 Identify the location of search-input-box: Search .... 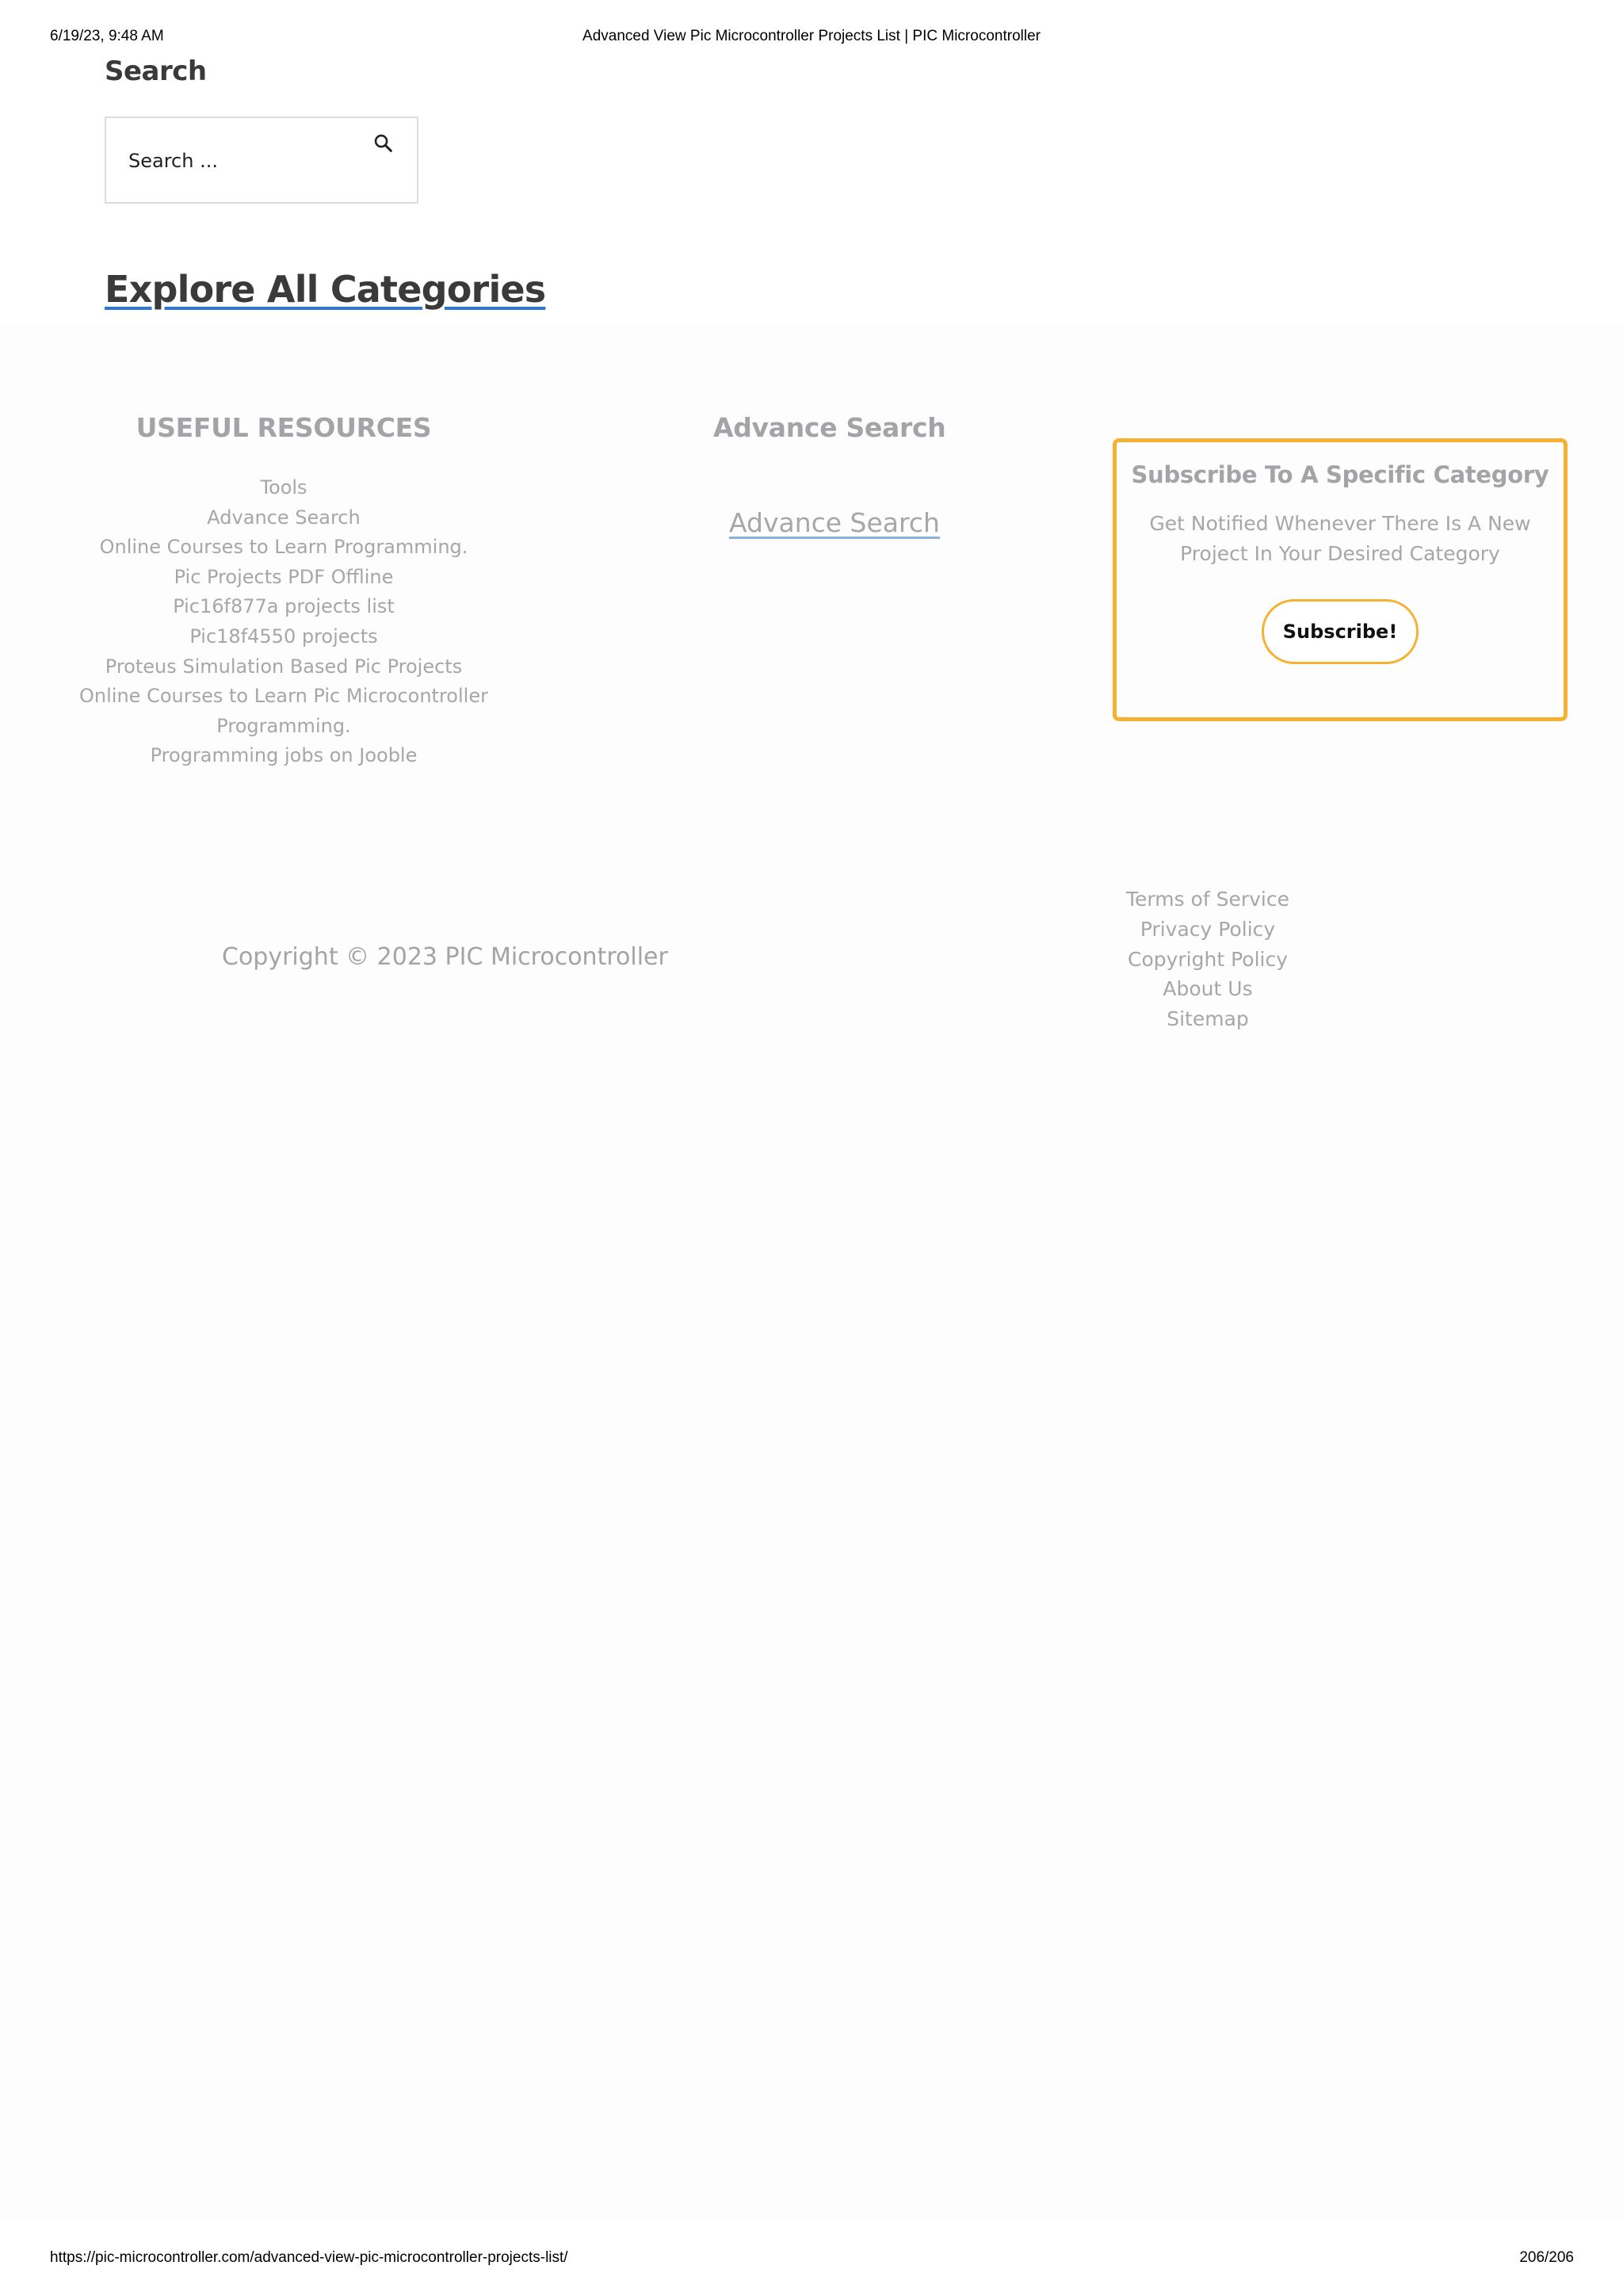
(261, 160).